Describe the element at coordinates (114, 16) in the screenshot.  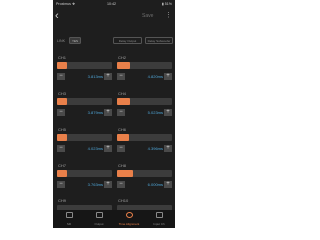
I see `nav-bar: ‹ Save ⋮` at that location.